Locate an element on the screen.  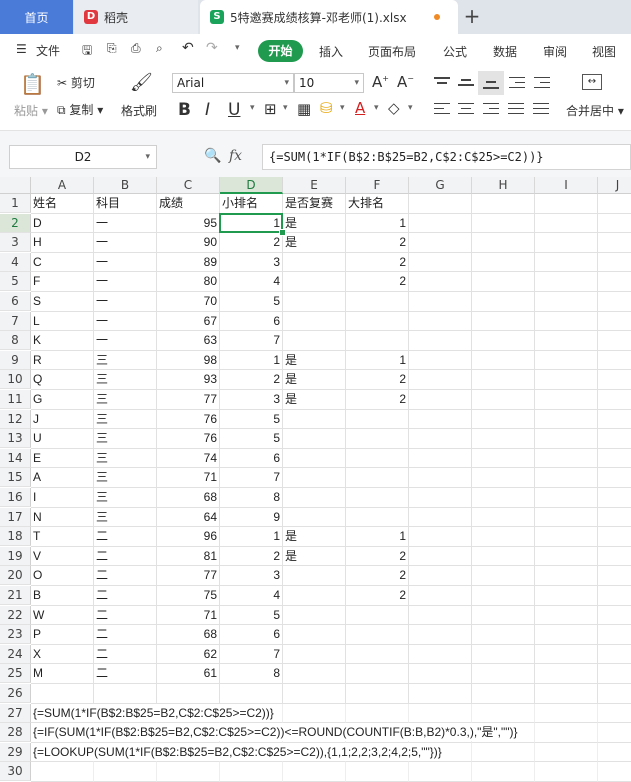
align-center-icon is located at coordinates (466, 110).